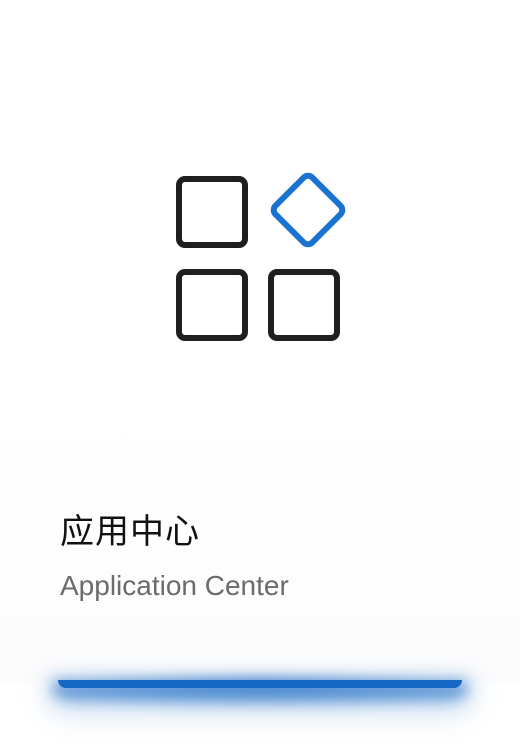  I want to click on accent-bar, so click(260, 684).